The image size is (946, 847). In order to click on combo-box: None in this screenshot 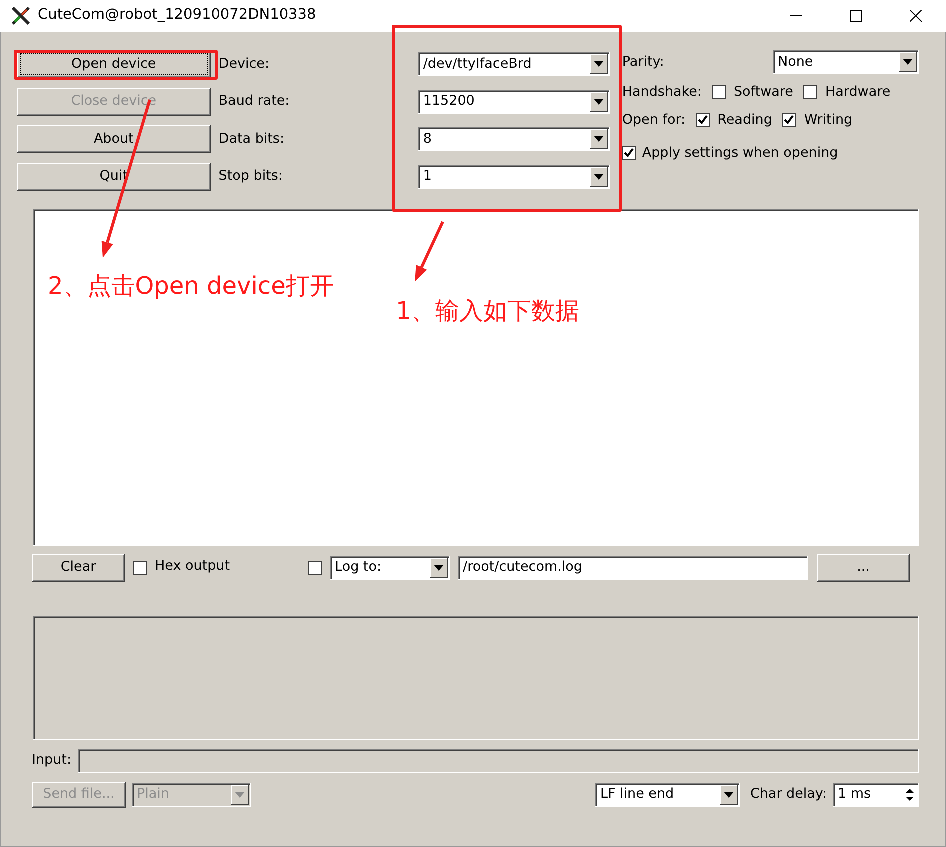, I will do `click(846, 62)`.